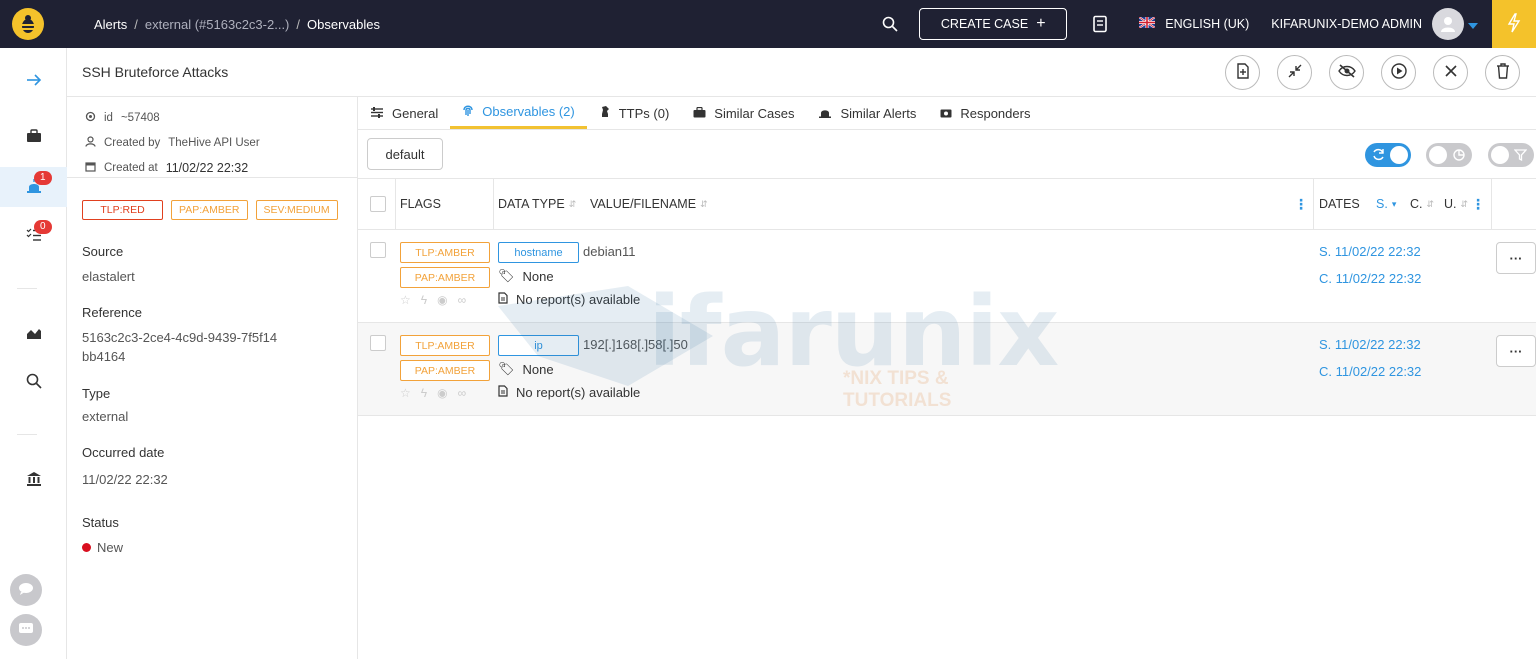  Describe the element at coordinates (405, 154) in the screenshot. I see `filter-preset-button: default` at that location.